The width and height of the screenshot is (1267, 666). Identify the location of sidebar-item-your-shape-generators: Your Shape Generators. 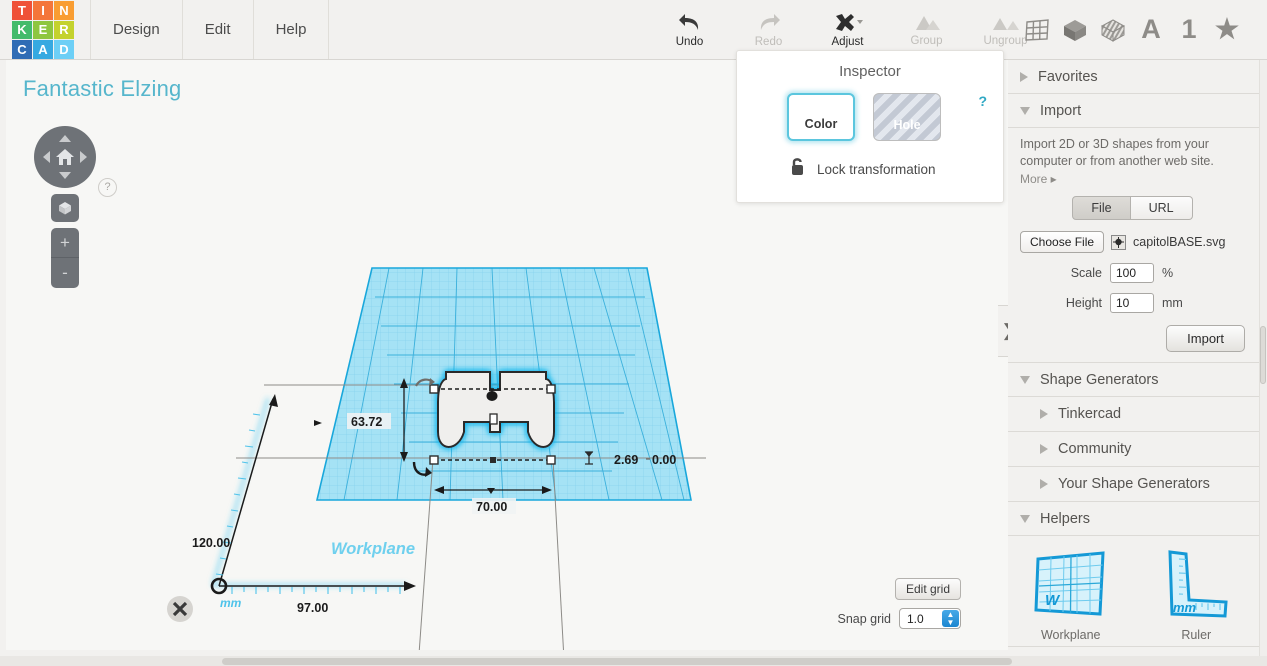
(1133, 484).